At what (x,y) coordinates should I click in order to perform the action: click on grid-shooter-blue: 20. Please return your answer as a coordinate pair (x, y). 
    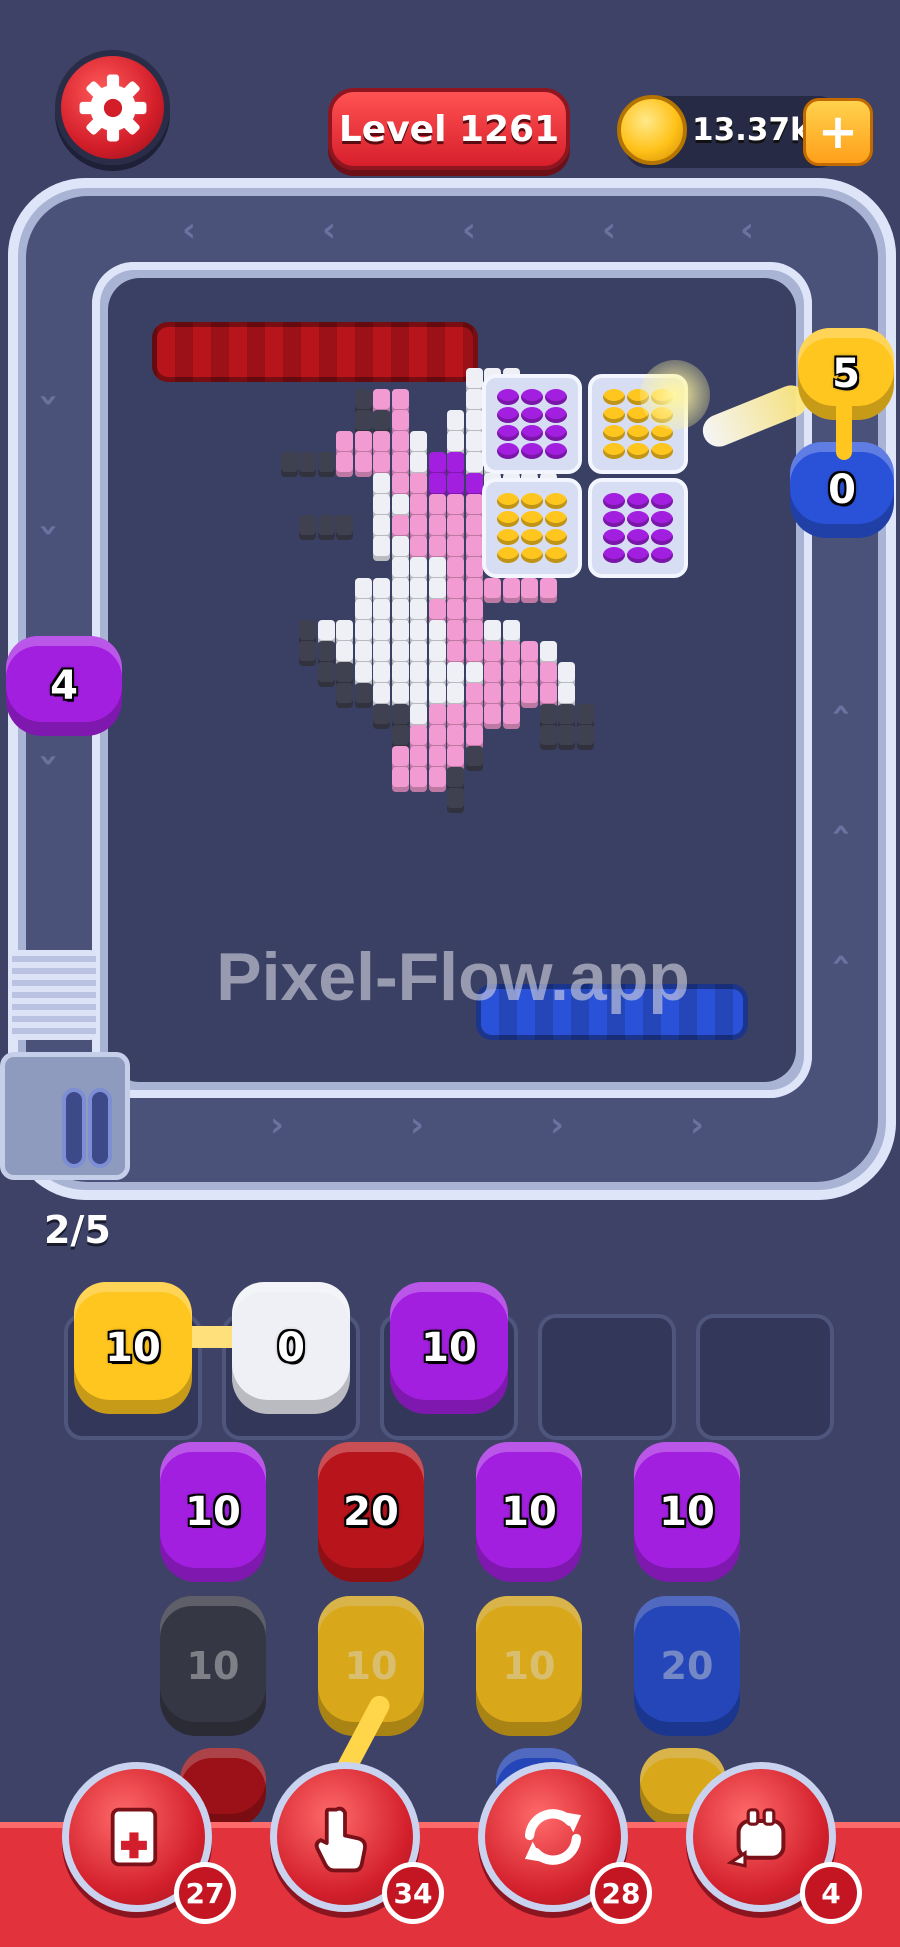
    Looking at the image, I should click on (687, 1666).